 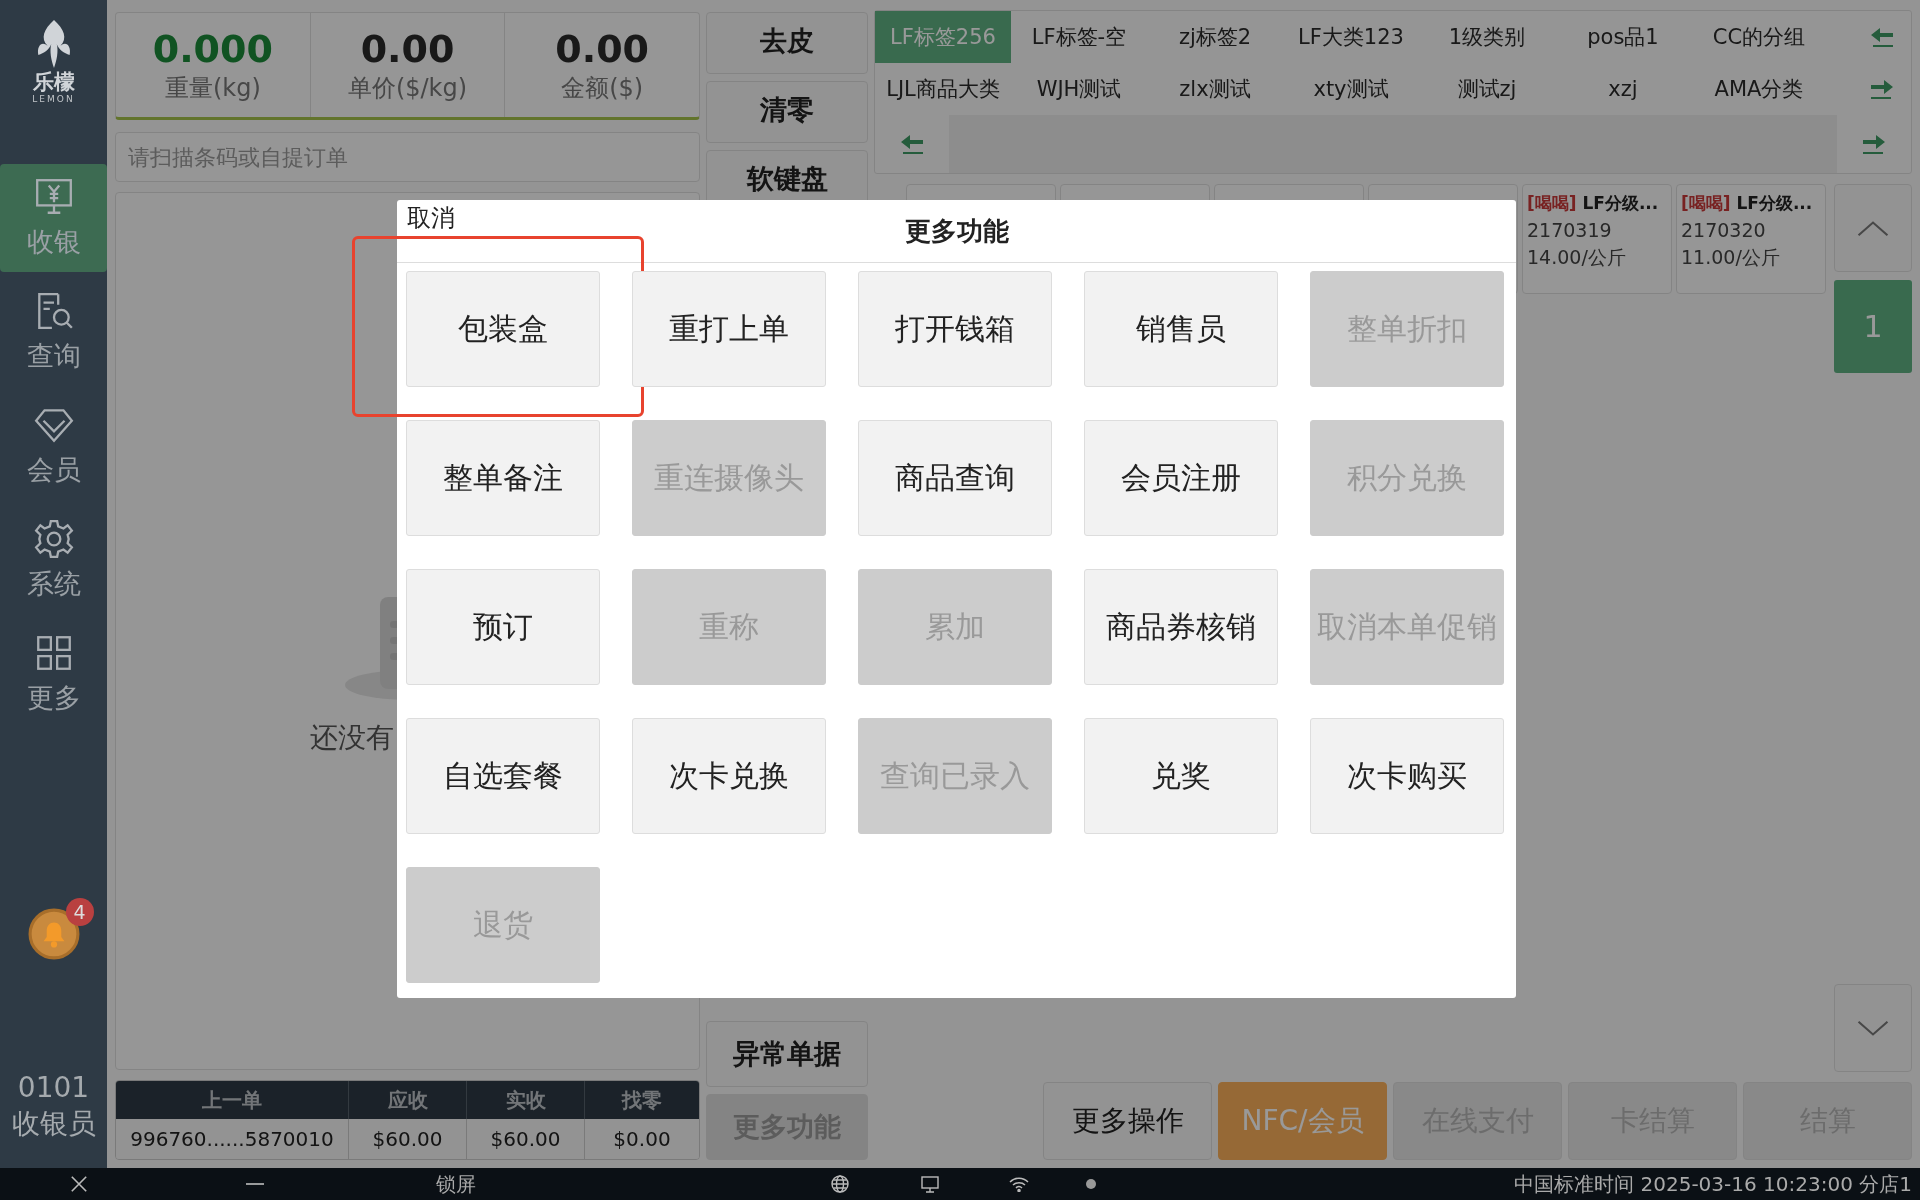 What do you see at coordinates (930, 1184) in the screenshot?
I see `monitor-icon` at bounding box center [930, 1184].